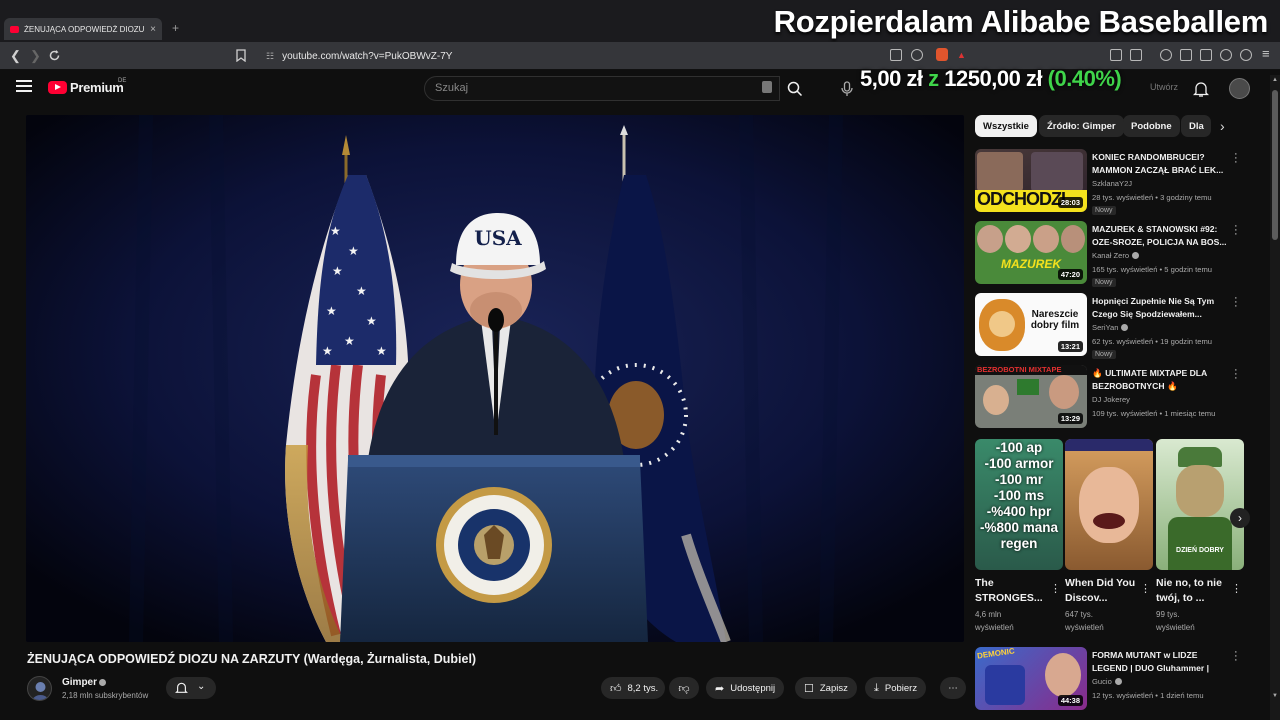  I want to click on cast-icon, so click(896, 55).